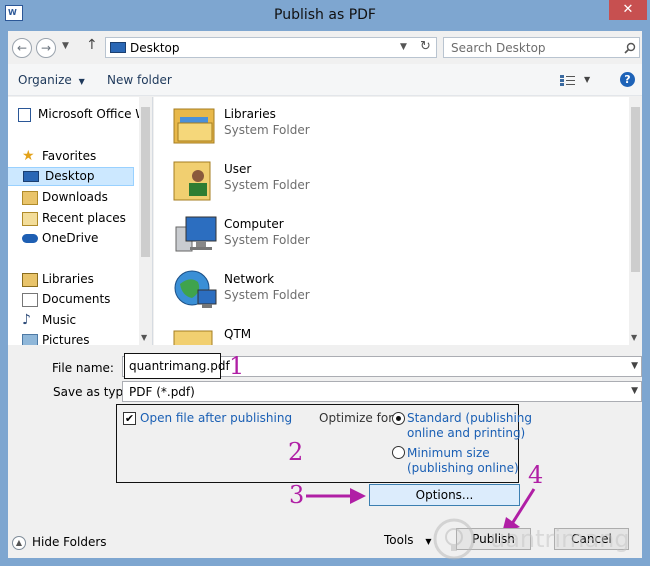  I want to click on open-after-checkbox: ✔, so click(129, 418).